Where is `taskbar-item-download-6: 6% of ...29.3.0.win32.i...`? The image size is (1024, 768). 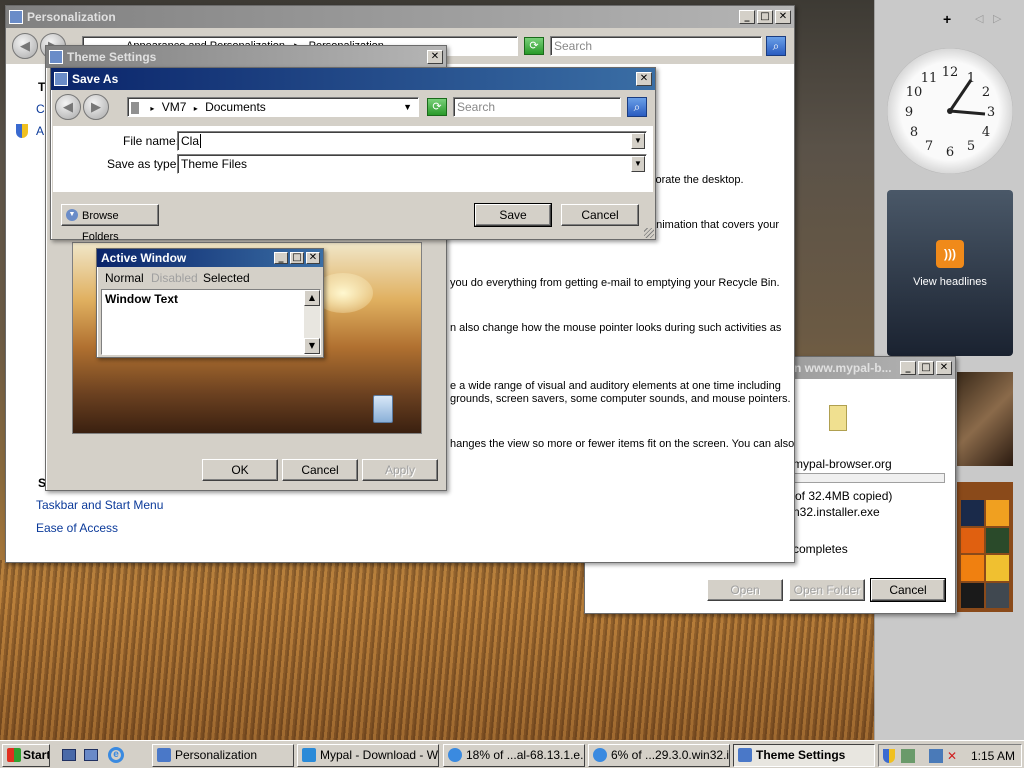 taskbar-item-download-6: 6% of ...29.3.0.win32.i... is located at coordinates (659, 755).